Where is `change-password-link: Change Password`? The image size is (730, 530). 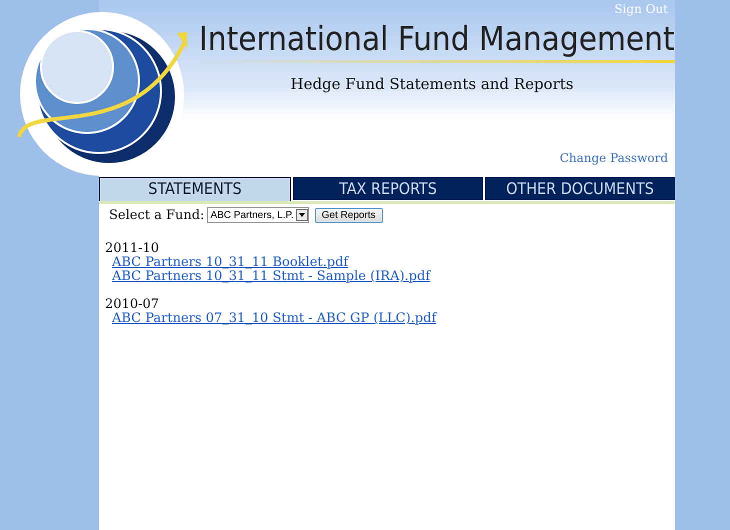
change-password-link: Change Password is located at coordinates (614, 158).